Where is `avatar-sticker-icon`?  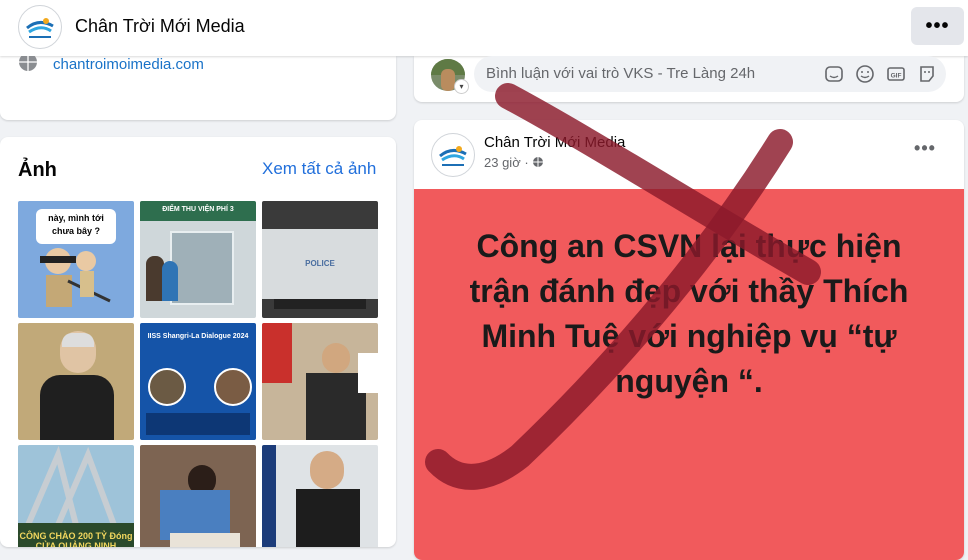
avatar-sticker-icon is located at coordinates (927, 74).